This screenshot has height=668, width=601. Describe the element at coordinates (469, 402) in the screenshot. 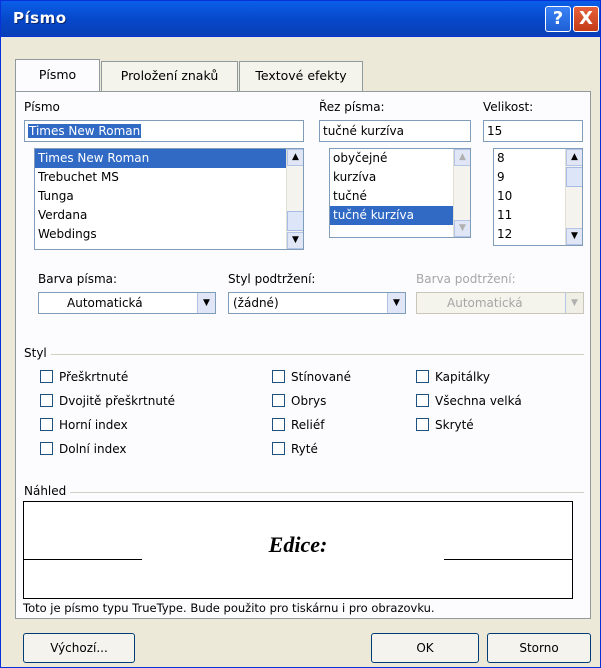

I see `all-caps-checkbox: Všechna velká` at that location.